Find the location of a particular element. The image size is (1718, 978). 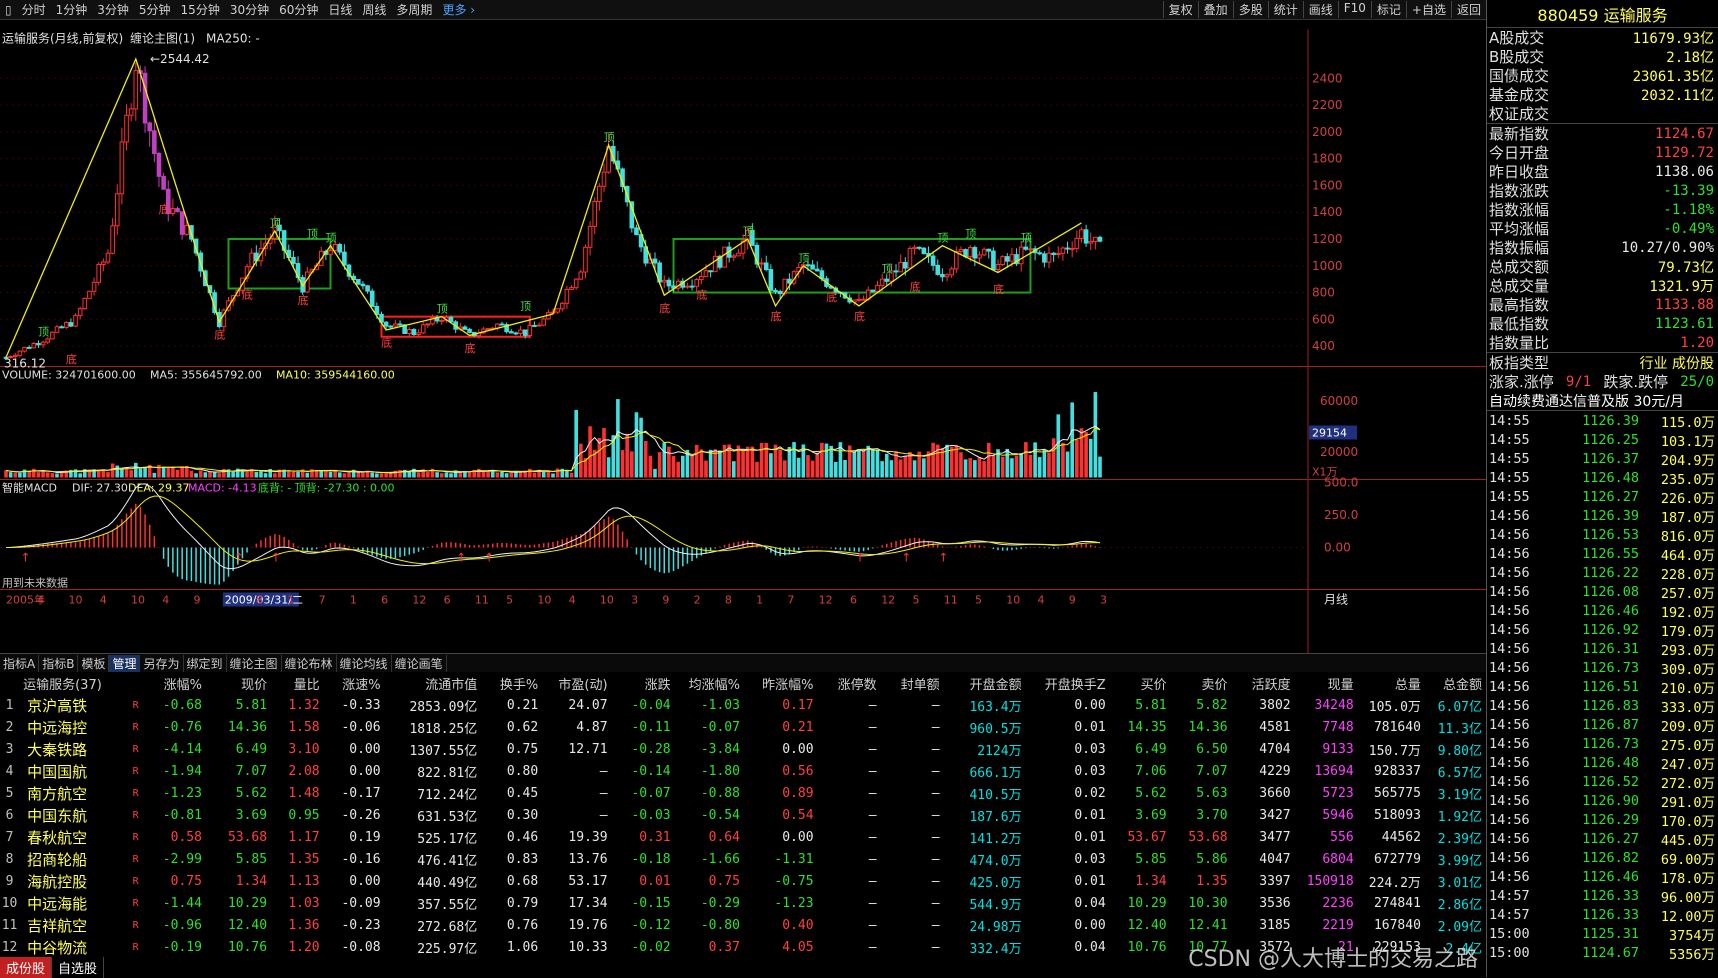

bottom-tab: 成份股 is located at coordinates (26, 967).